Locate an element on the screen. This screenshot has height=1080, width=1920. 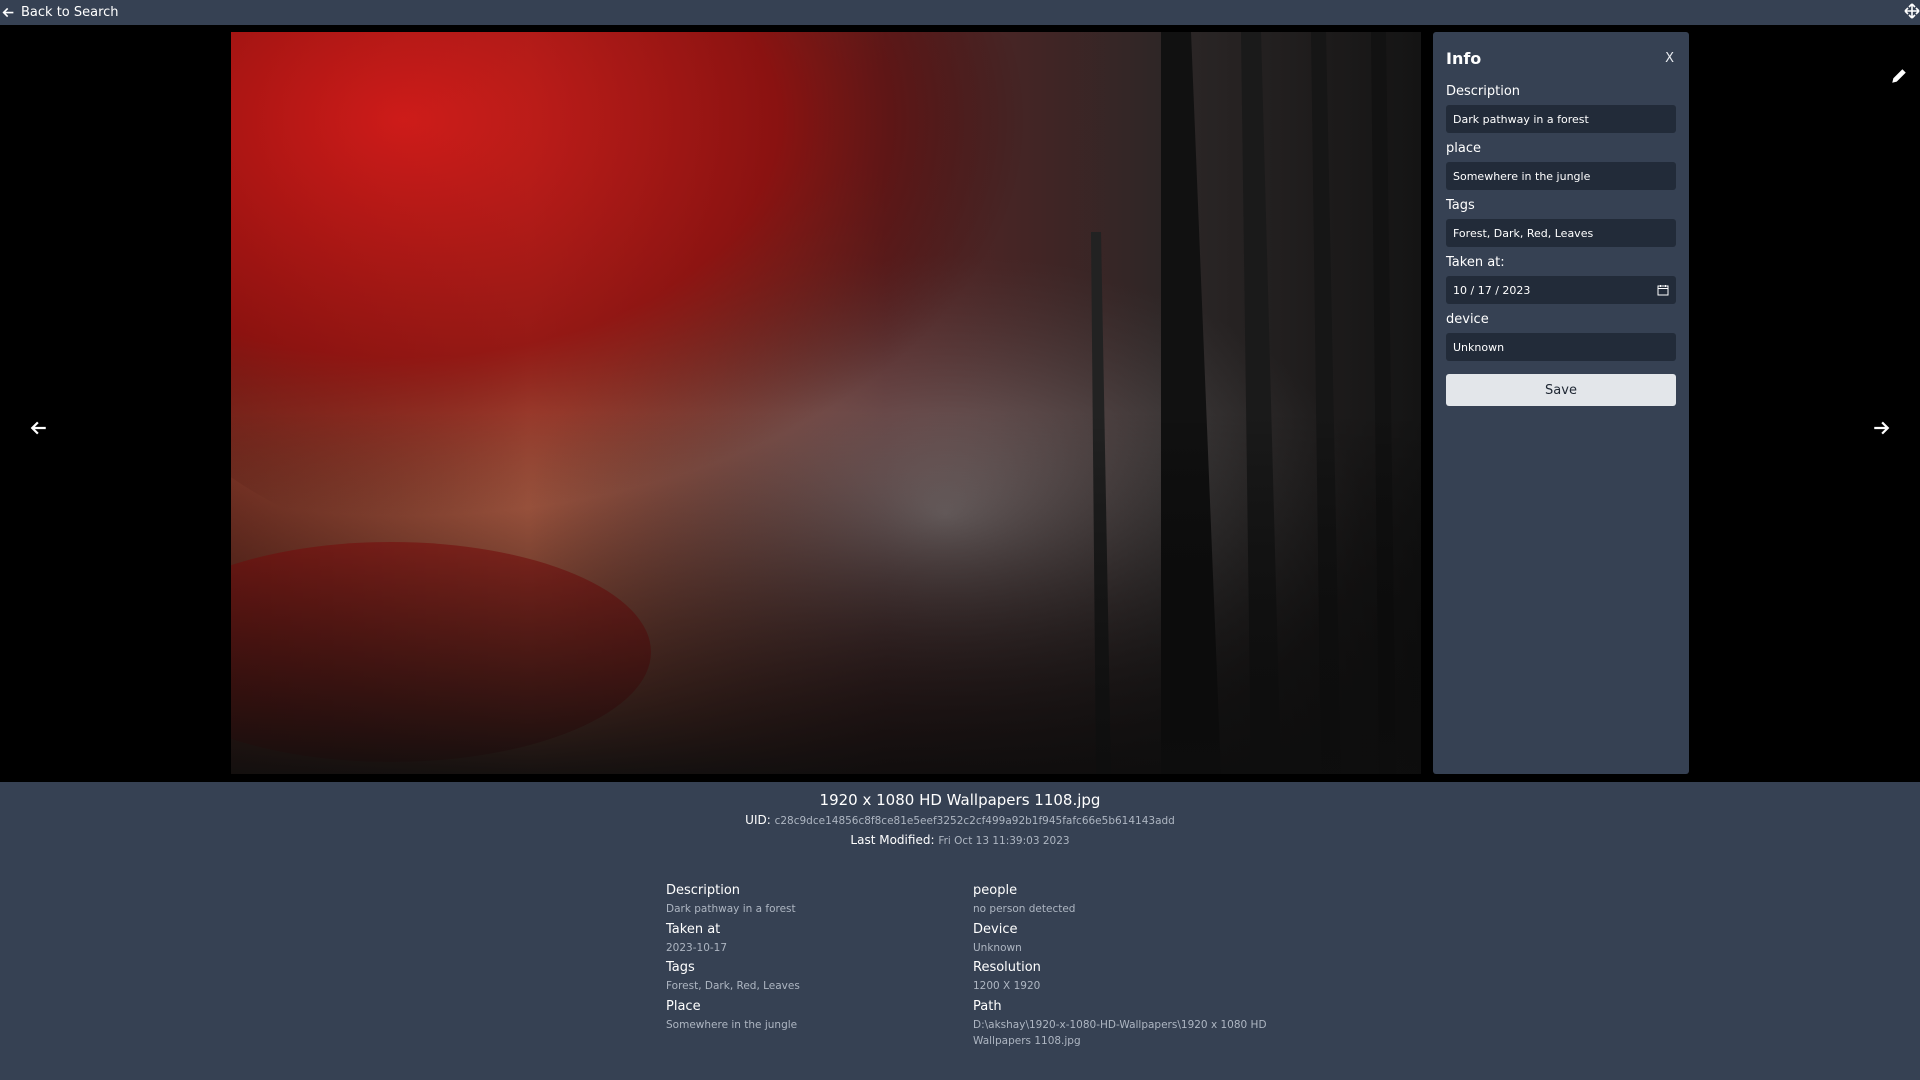
place-field is located at coordinates (1561, 176).